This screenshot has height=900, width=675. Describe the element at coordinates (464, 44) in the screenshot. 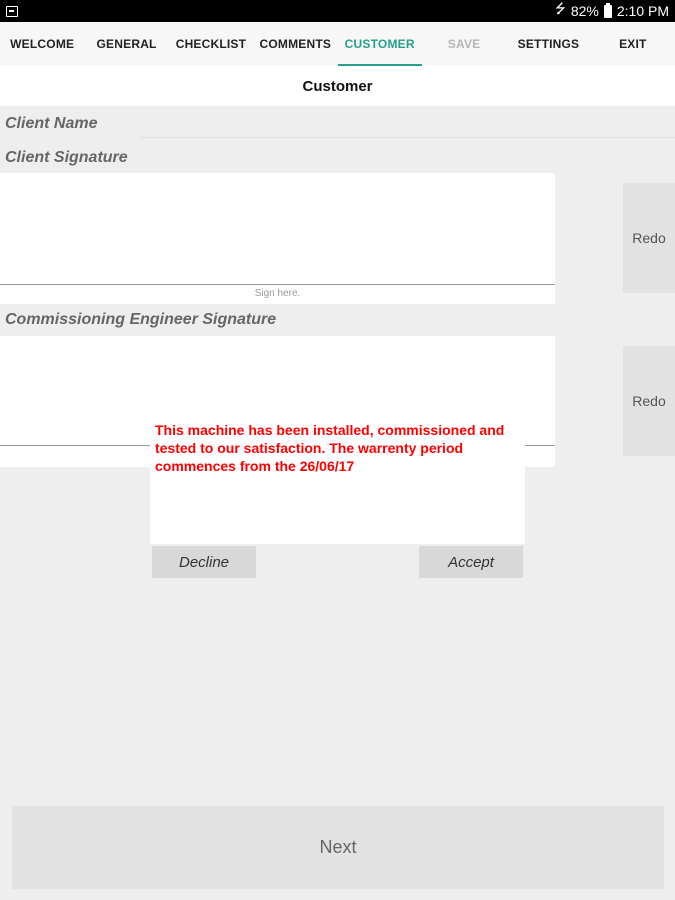

I see `tab-save: SAVE` at that location.